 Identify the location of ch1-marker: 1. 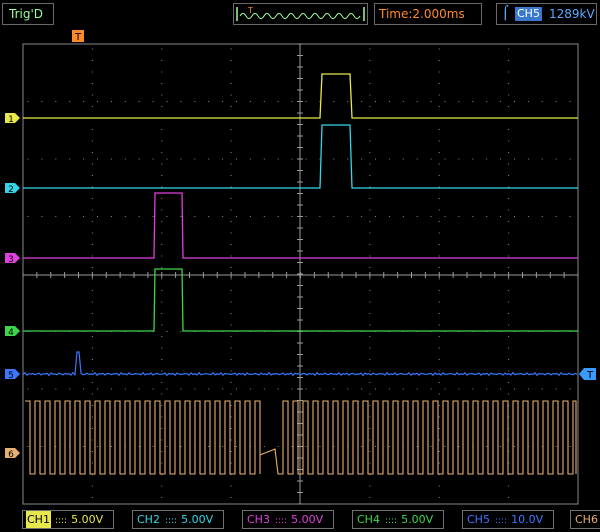
(12, 119).